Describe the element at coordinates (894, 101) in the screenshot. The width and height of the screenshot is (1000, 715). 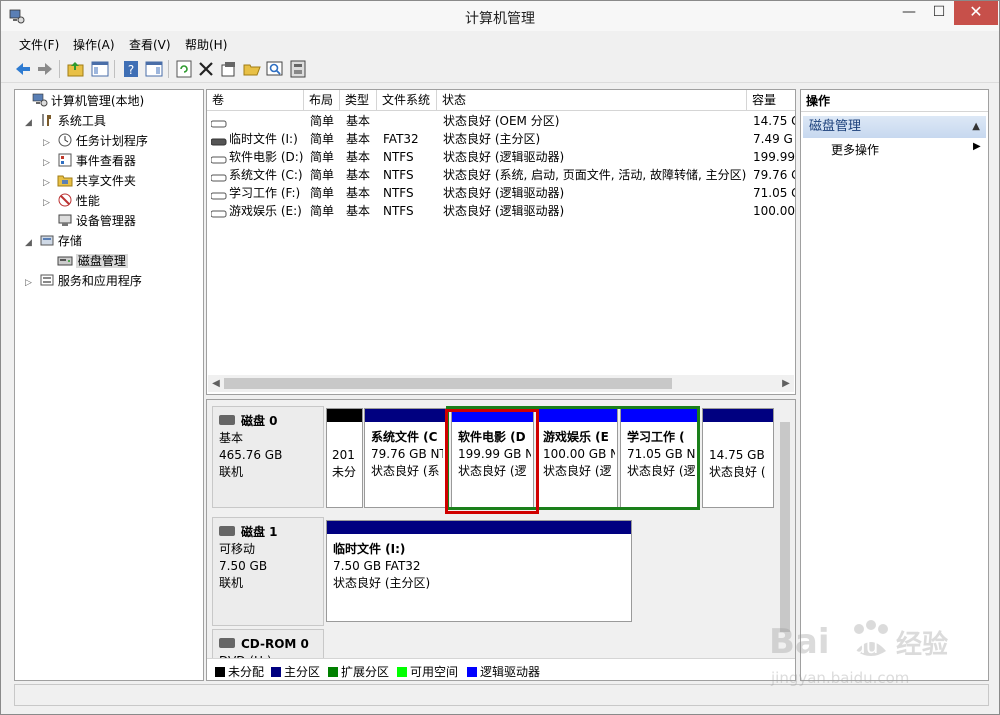
I see `actions-header: 操作` at that location.